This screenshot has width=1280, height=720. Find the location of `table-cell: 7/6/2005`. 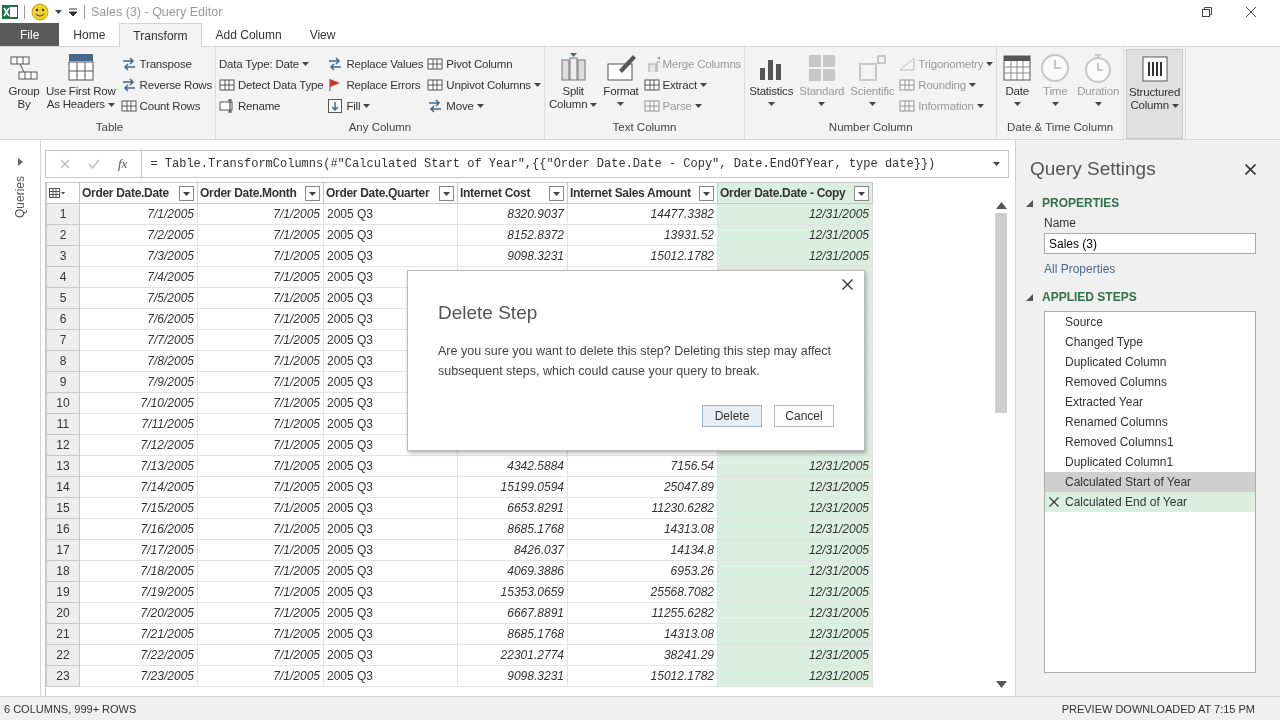

table-cell: 7/6/2005 is located at coordinates (138, 319).